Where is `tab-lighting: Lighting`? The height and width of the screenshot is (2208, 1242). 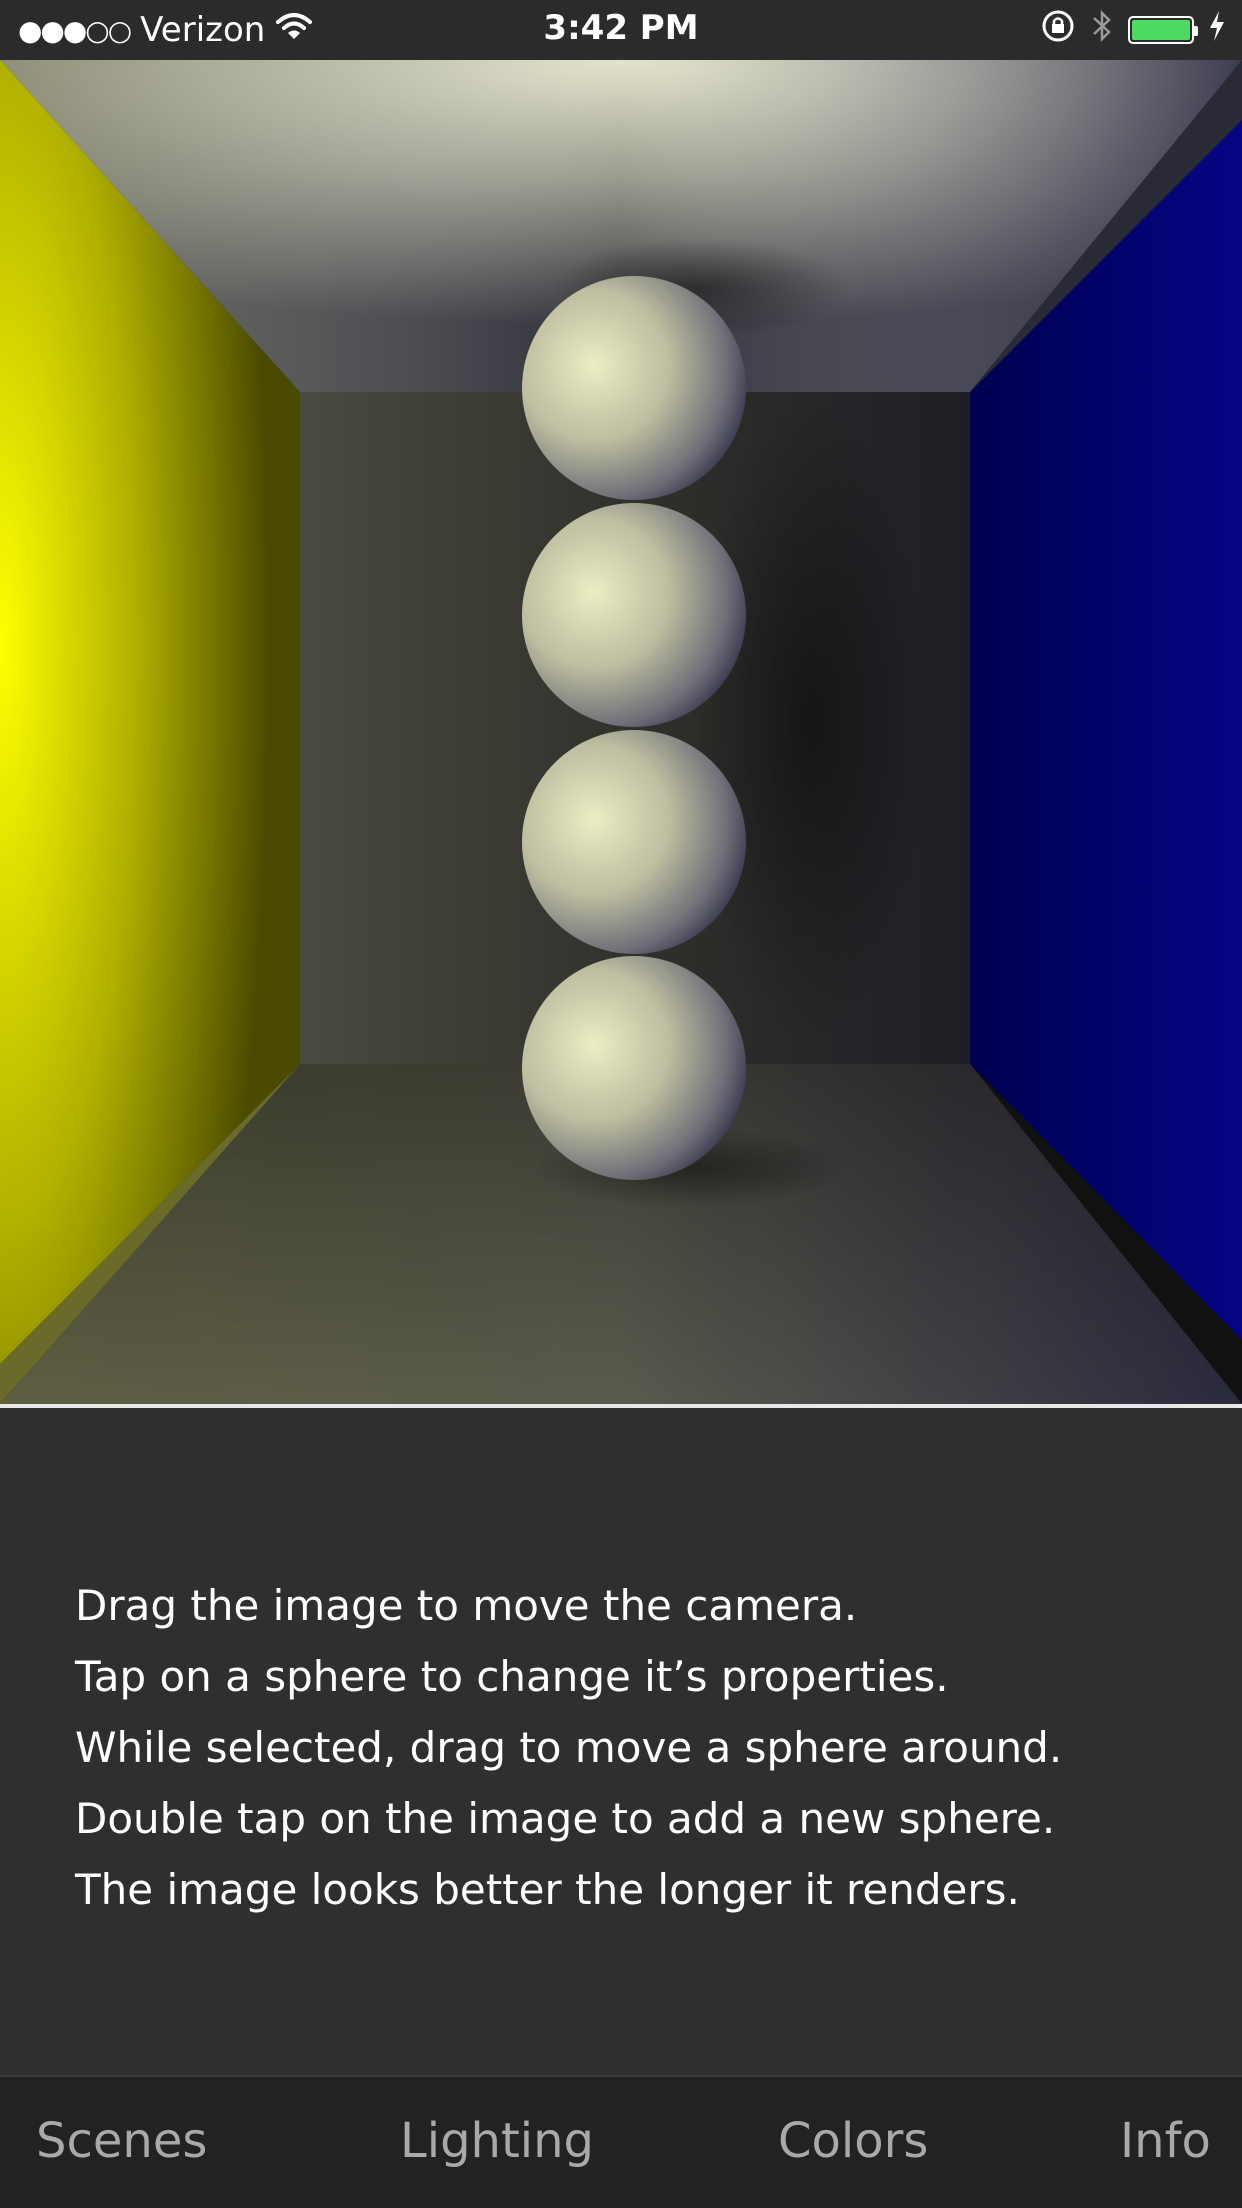 tab-lighting: Lighting is located at coordinates (497, 2141).